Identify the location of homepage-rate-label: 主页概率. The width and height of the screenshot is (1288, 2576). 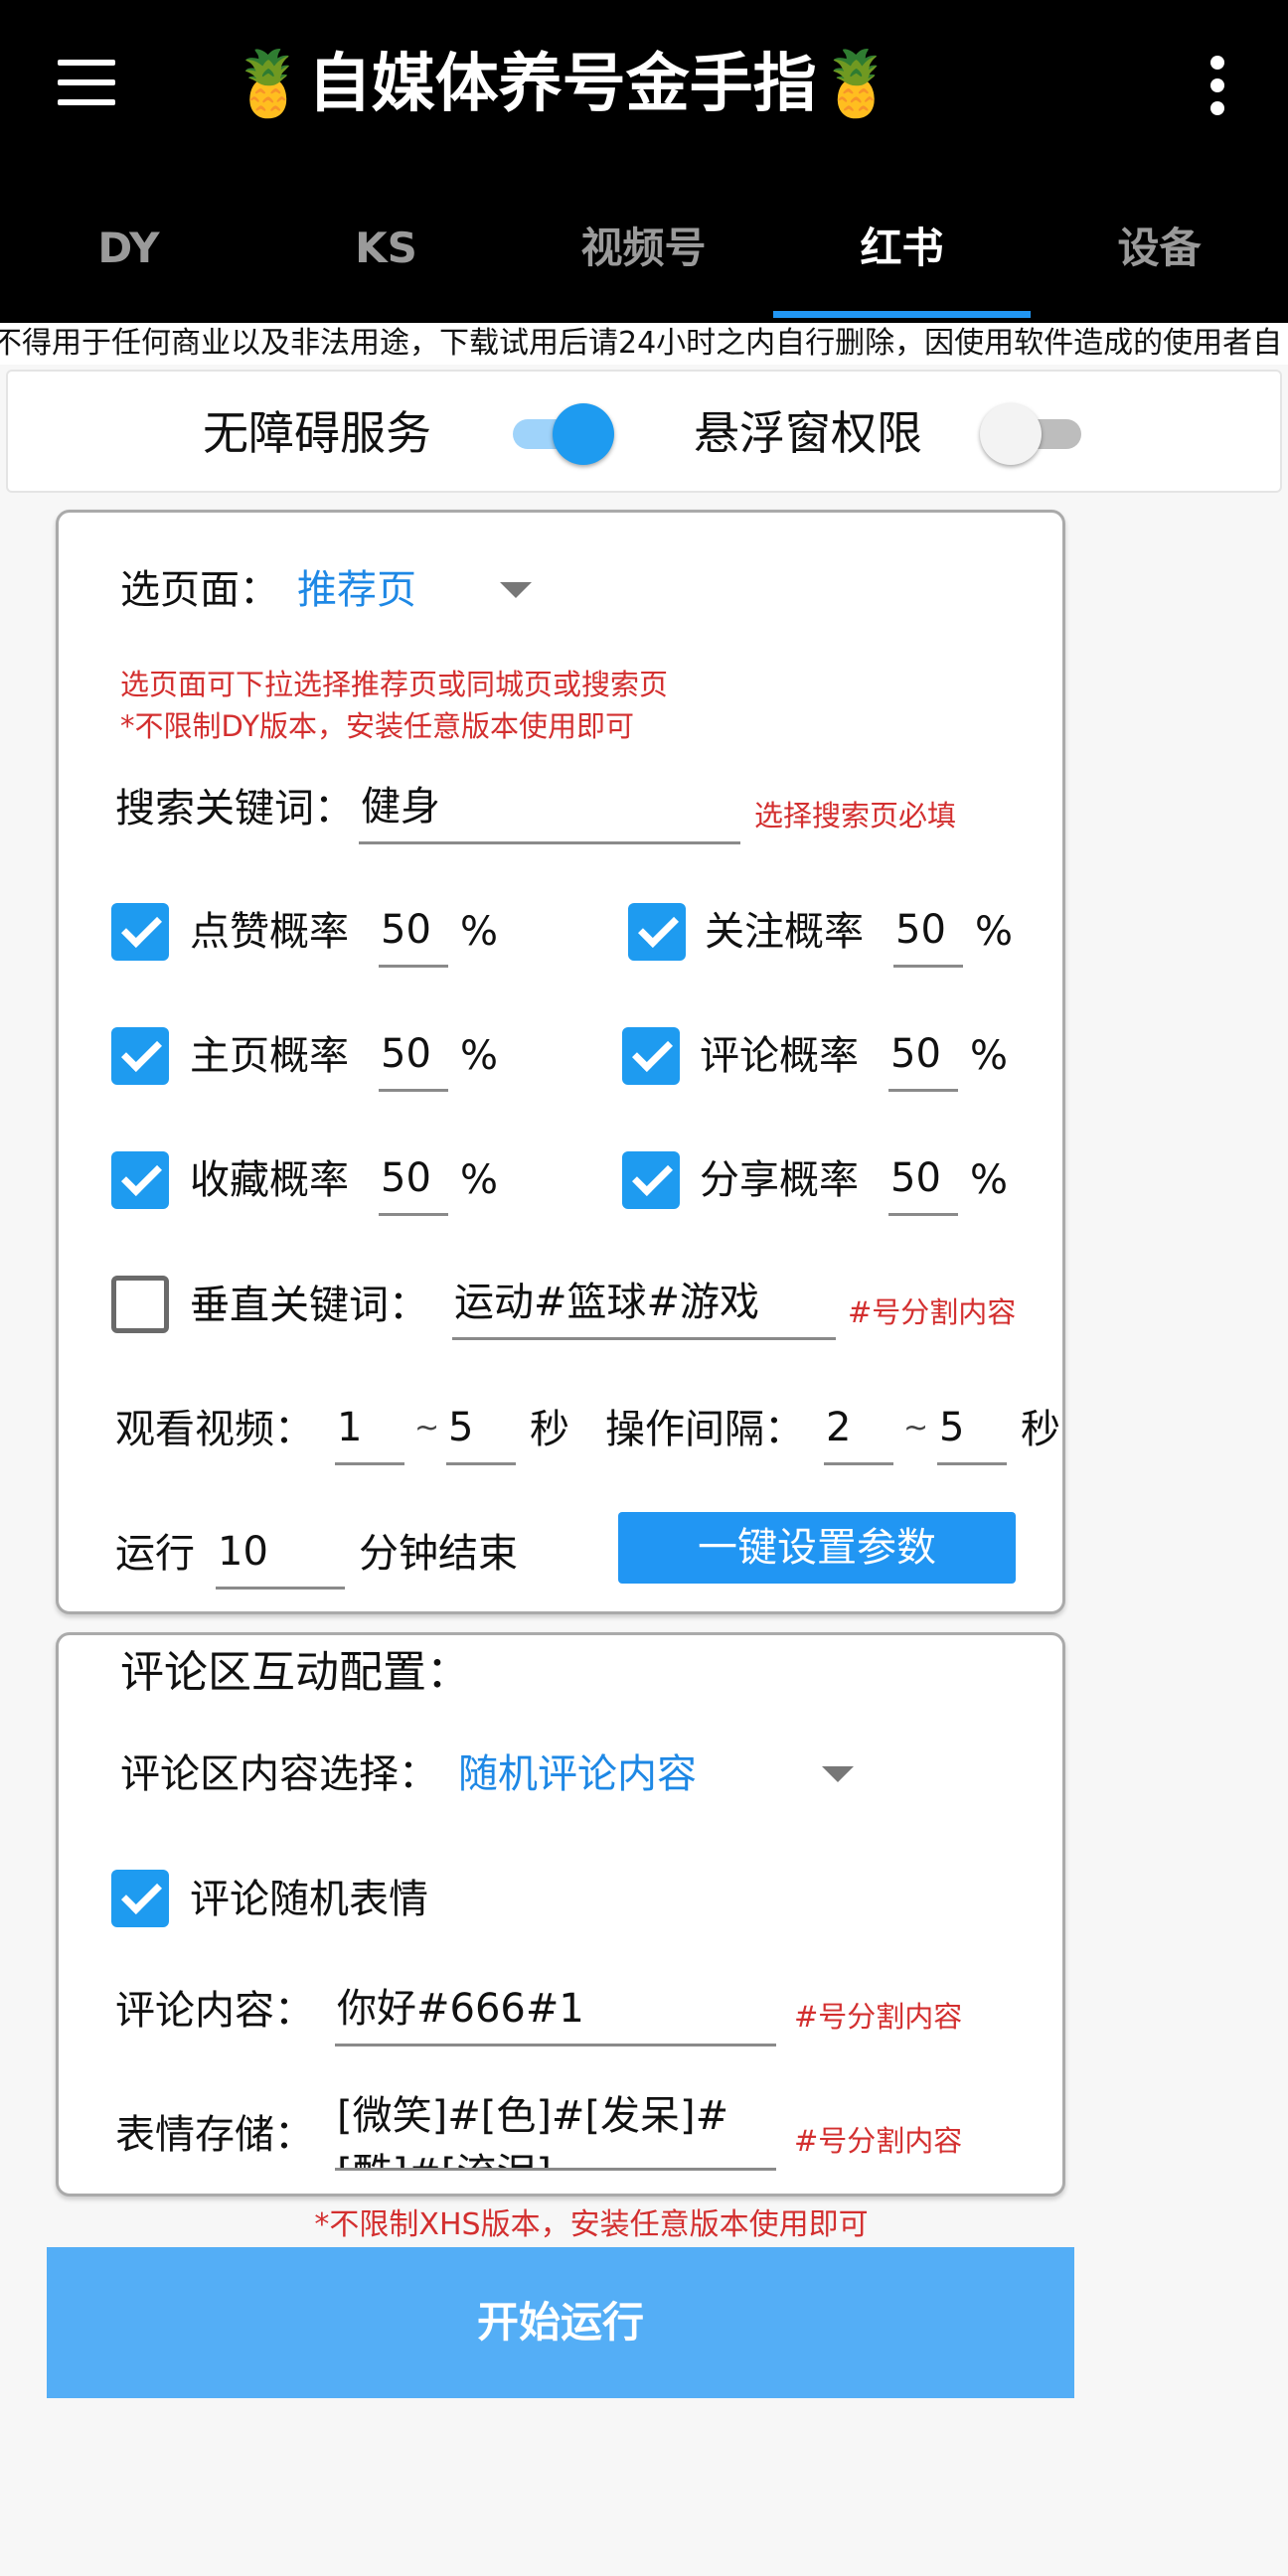
(269, 1056).